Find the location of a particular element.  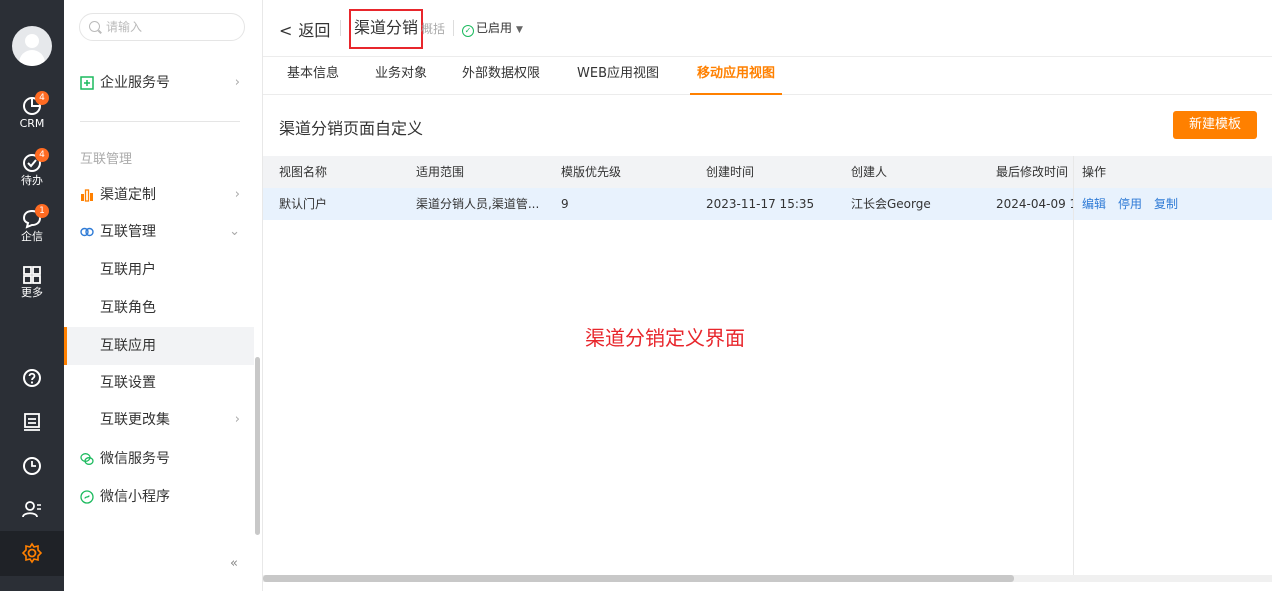

back-button: < 返回 is located at coordinates (304, 29).